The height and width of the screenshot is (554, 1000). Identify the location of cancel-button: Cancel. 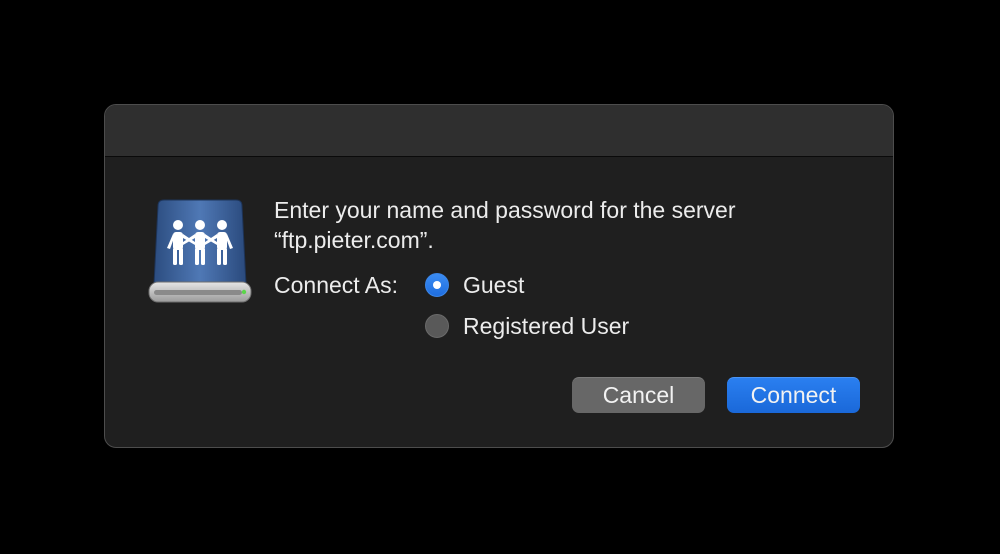
(638, 395).